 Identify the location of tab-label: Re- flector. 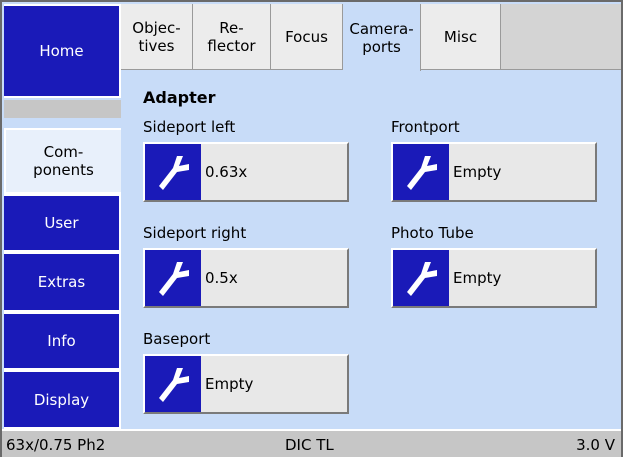
(231, 36).